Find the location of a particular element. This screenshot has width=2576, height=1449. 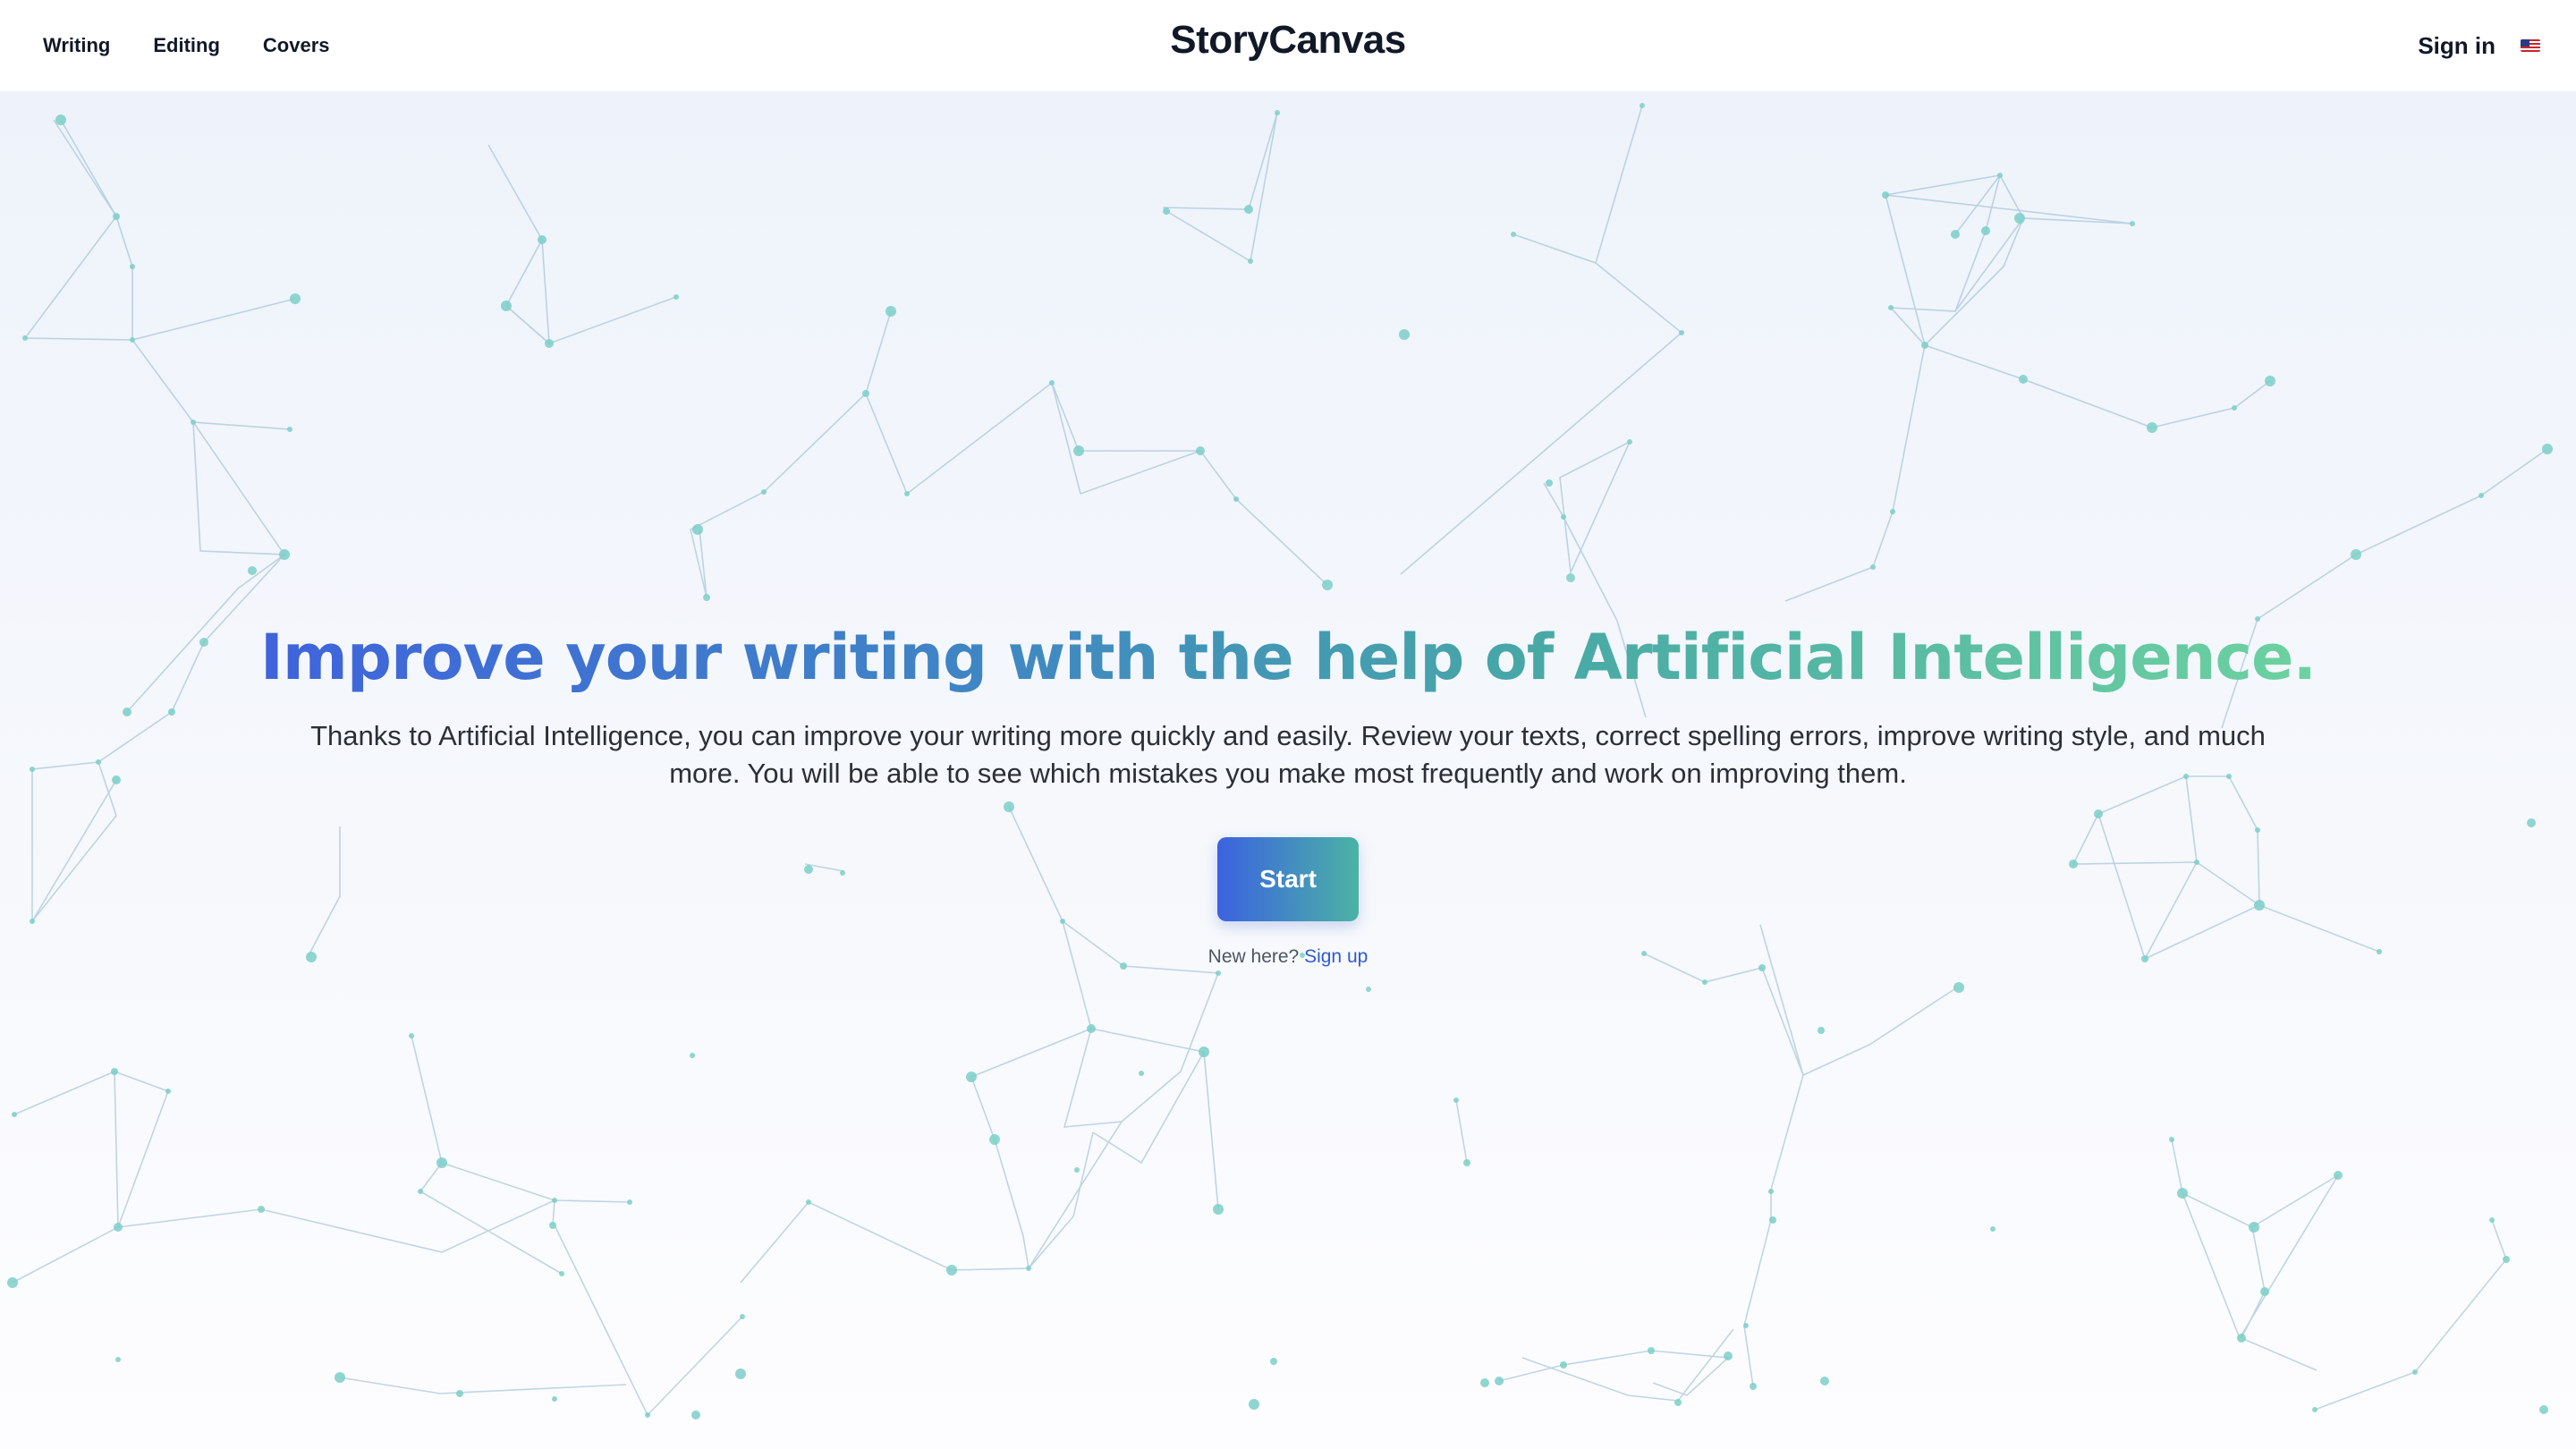

brand-logo-text: StoryCanvas is located at coordinates (1288, 40).